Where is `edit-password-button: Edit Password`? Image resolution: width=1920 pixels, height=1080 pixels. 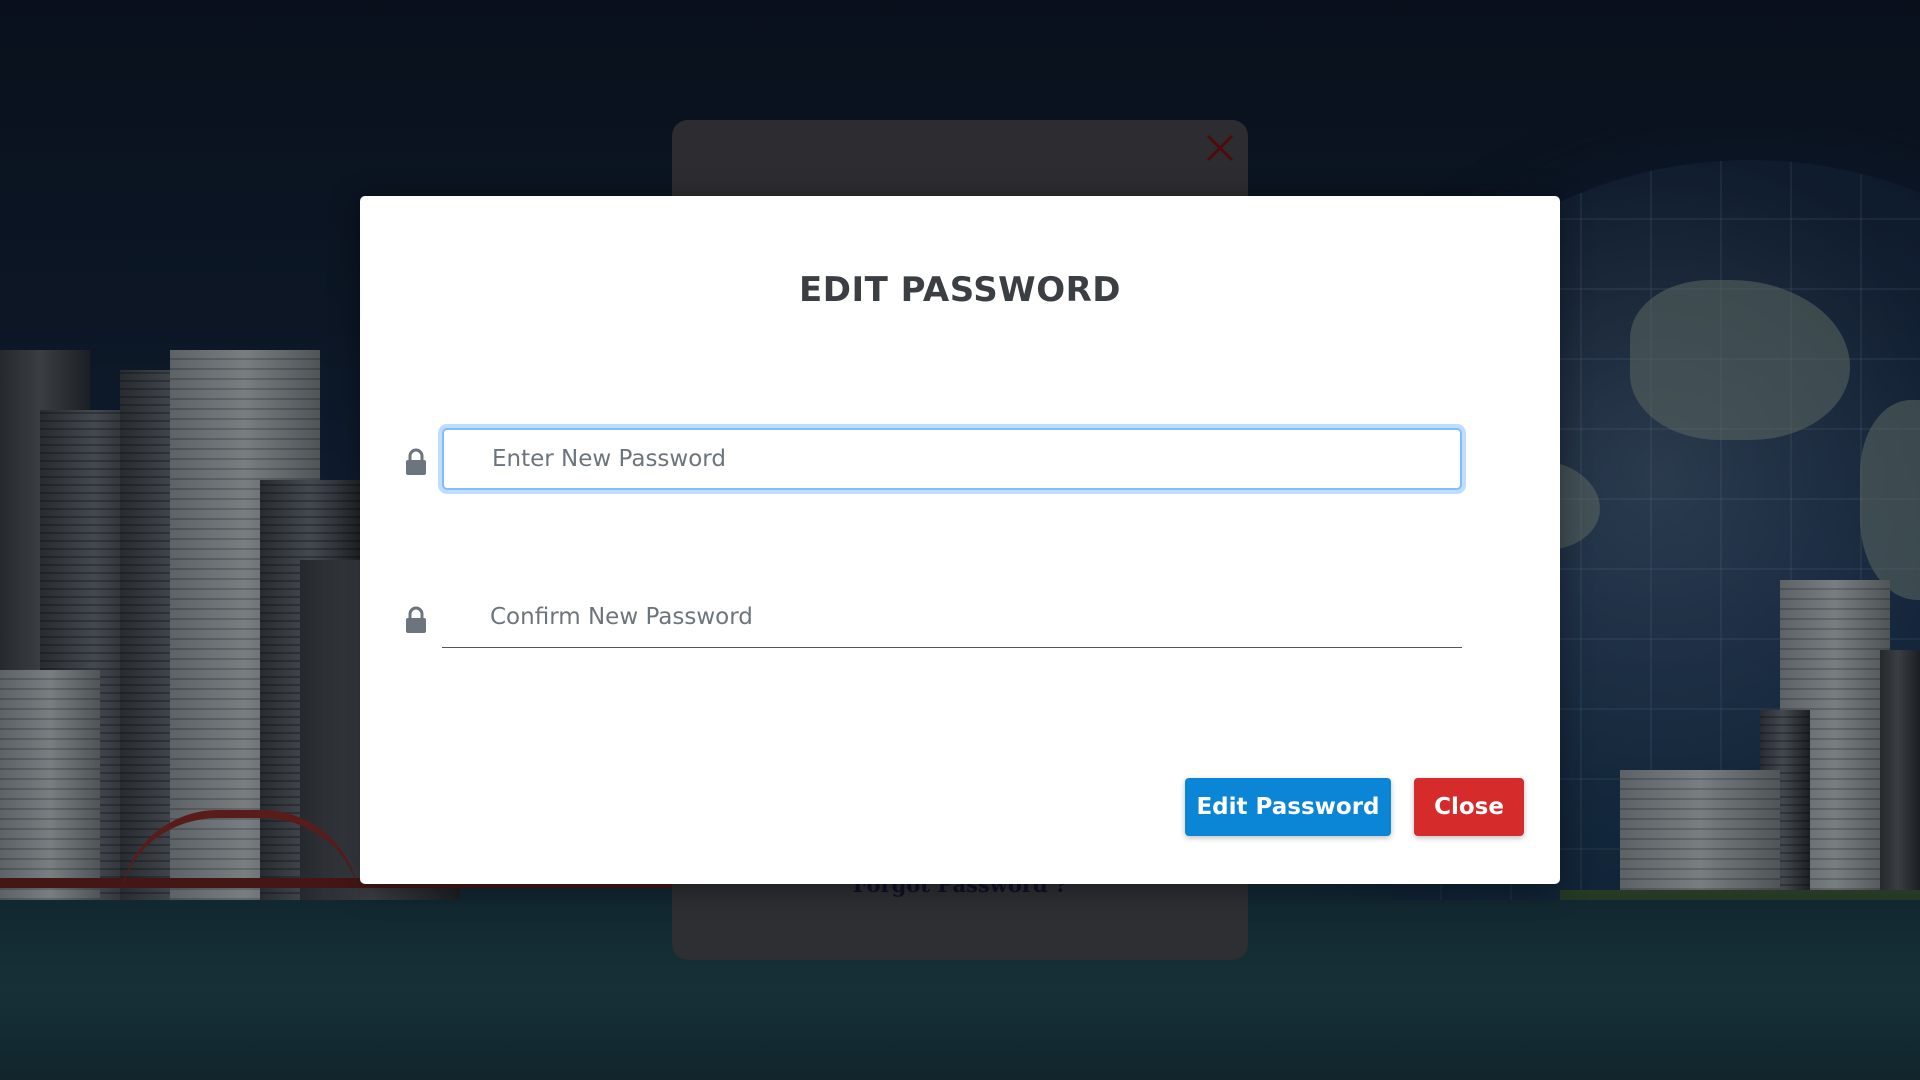 edit-password-button: Edit Password is located at coordinates (1288, 807).